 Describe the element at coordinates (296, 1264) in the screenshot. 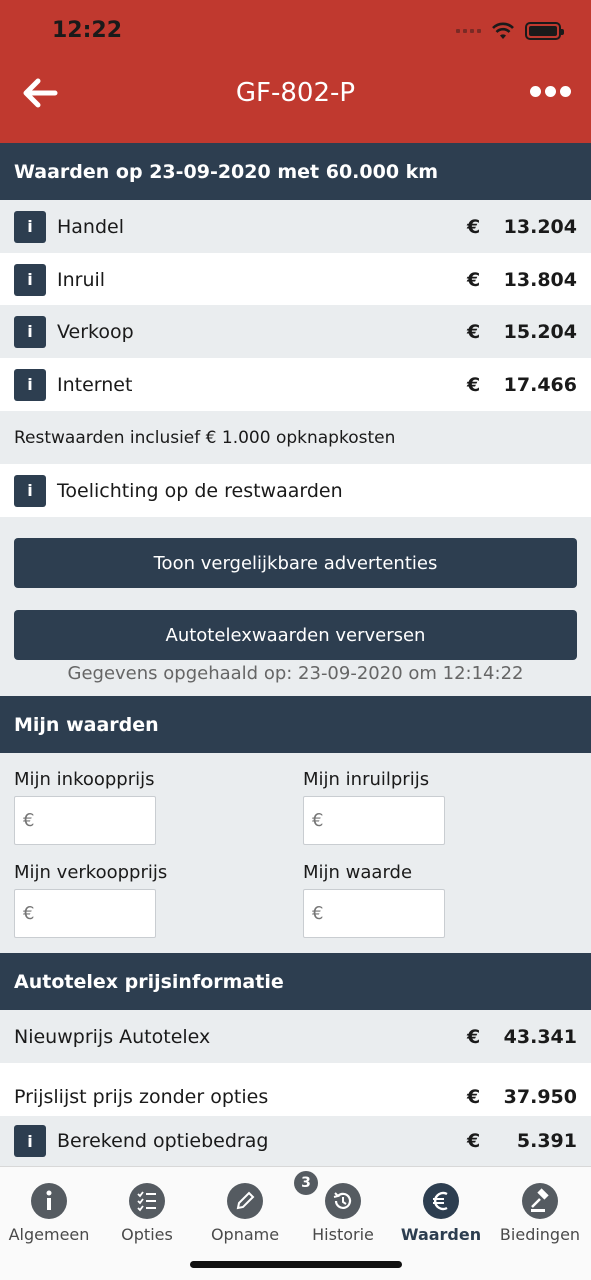

I see `home-indicator` at that location.